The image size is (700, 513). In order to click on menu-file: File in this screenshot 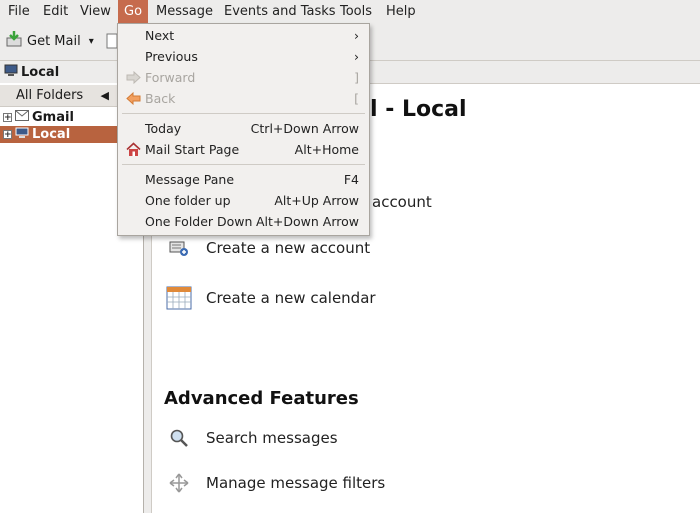, I will do `click(19, 11)`.